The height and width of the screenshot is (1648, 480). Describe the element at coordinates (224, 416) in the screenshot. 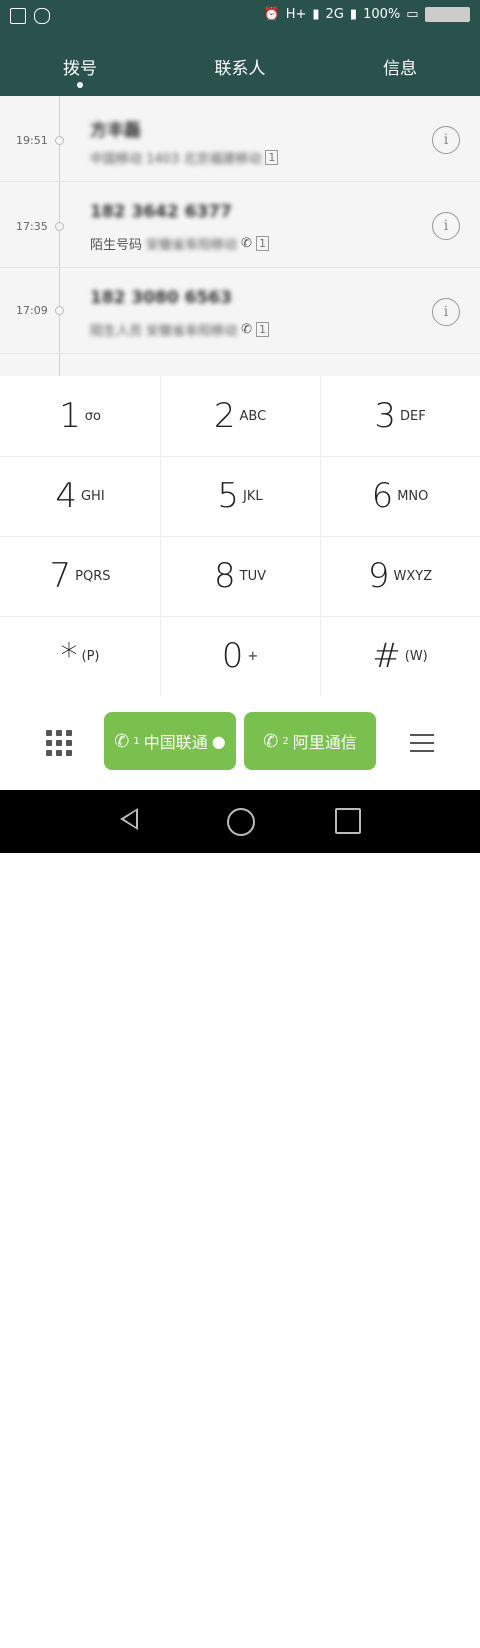

I see `key-digit: 2` at that location.